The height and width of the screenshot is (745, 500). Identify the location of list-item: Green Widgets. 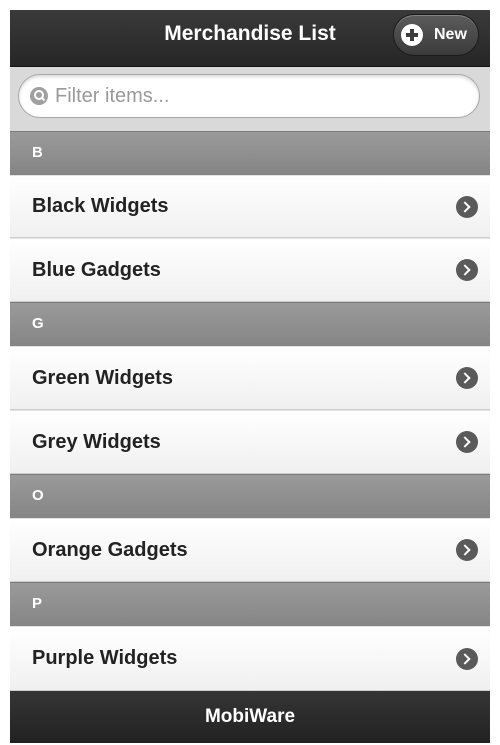
(250, 378).